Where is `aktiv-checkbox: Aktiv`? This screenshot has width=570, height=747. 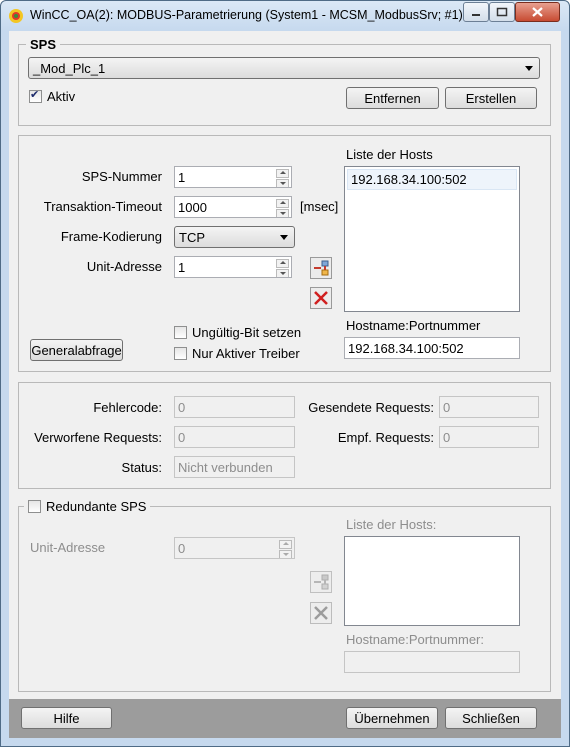 aktiv-checkbox: Aktiv is located at coordinates (52, 96).